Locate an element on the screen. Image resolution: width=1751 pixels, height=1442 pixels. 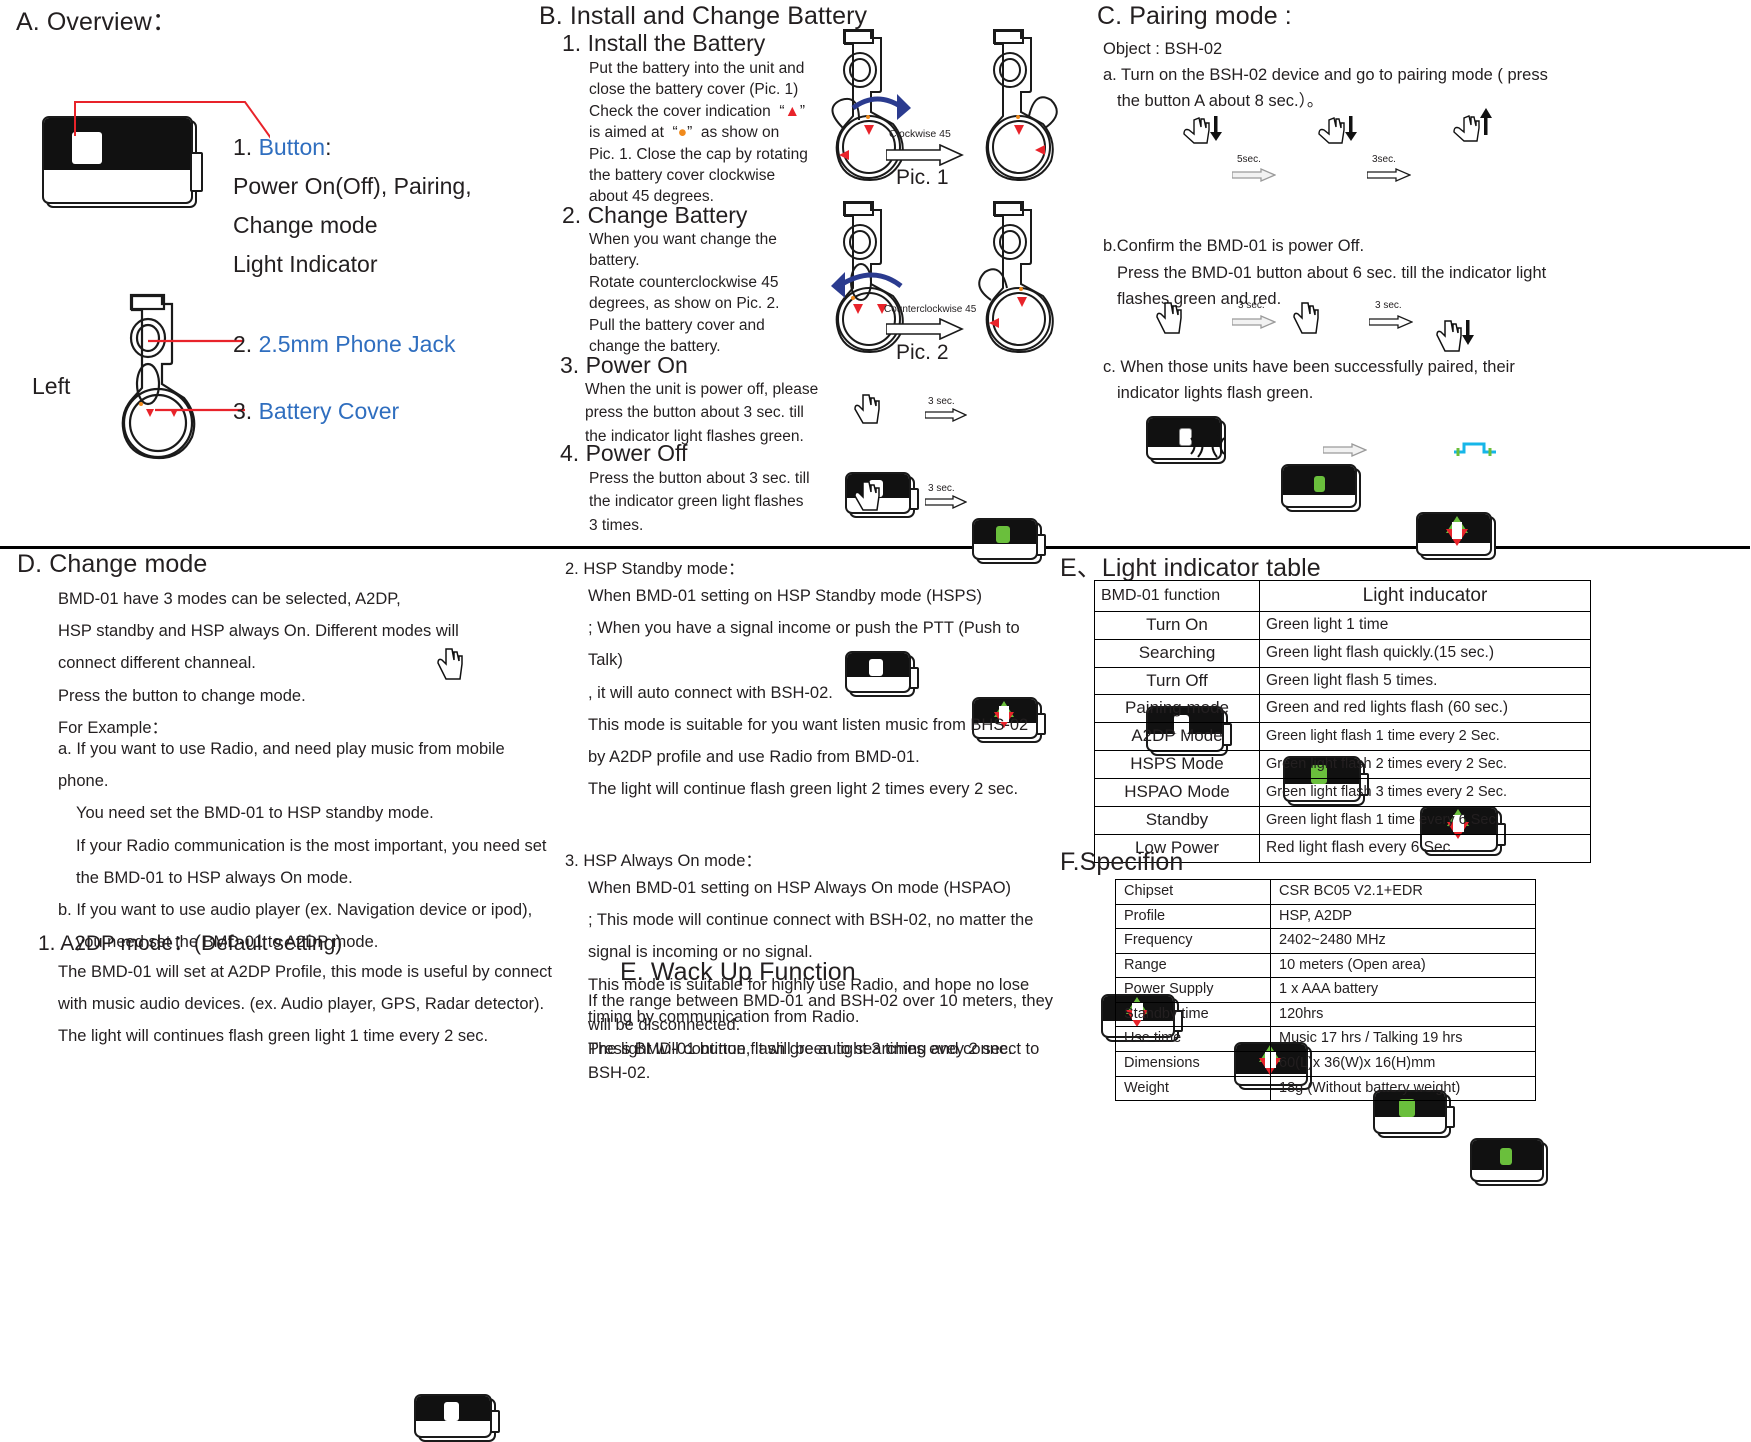
overview-item-1-line-2: Change mode is located at coordinates (305, 225).